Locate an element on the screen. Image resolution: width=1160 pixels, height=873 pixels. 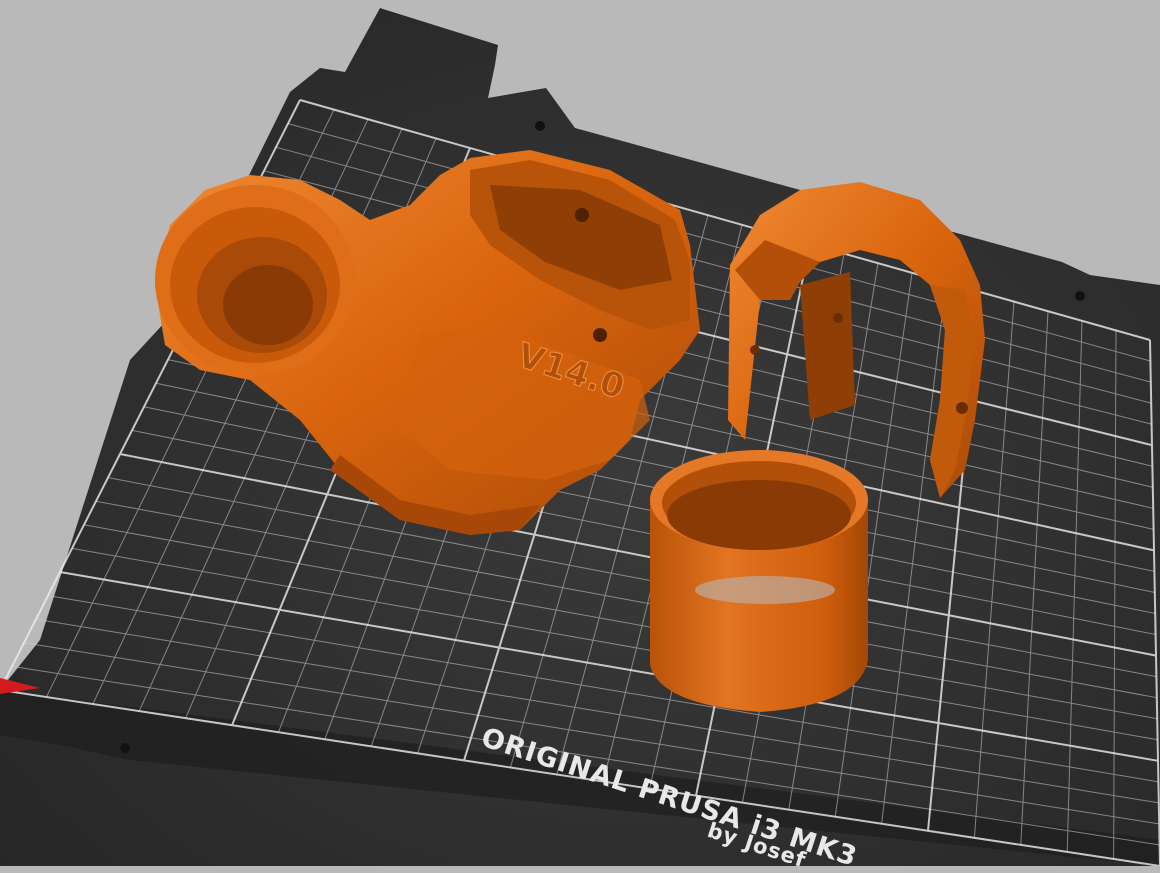
part-ring is located at coordinates (759, 581).